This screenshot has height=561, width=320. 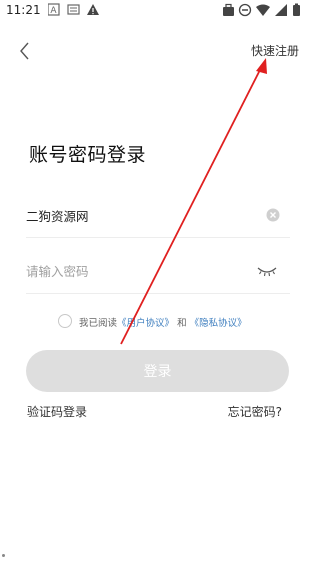 I want to click on password-input, so click(x=136, y=271).